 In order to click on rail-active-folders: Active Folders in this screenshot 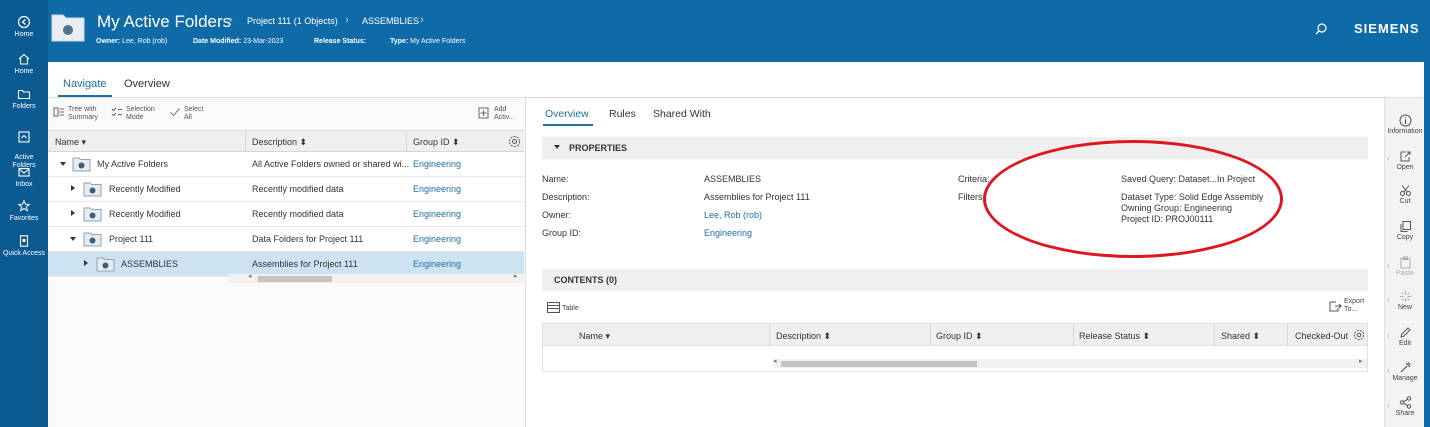, I will do `click(24, 146)`.